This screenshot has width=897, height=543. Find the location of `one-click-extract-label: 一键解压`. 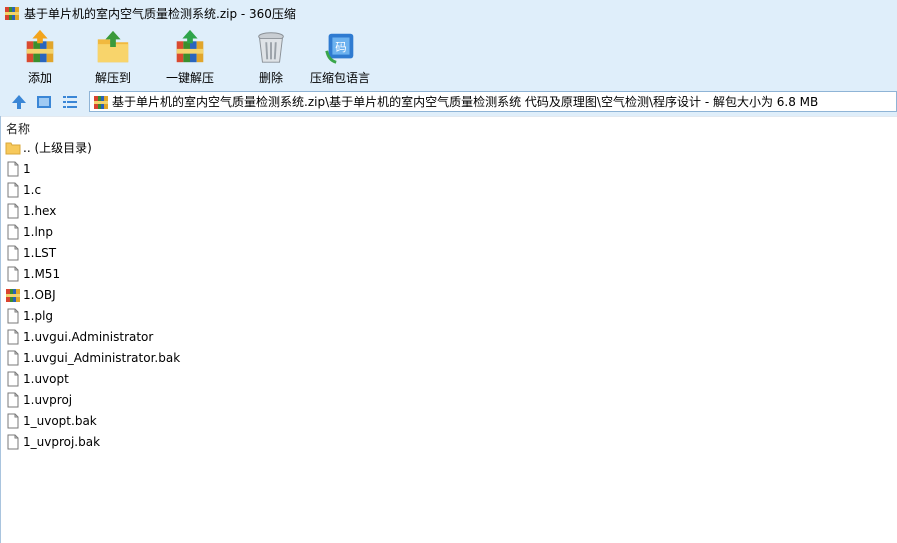

one-click-extract-label: 一键解压 is located at coordinates (190, 78).